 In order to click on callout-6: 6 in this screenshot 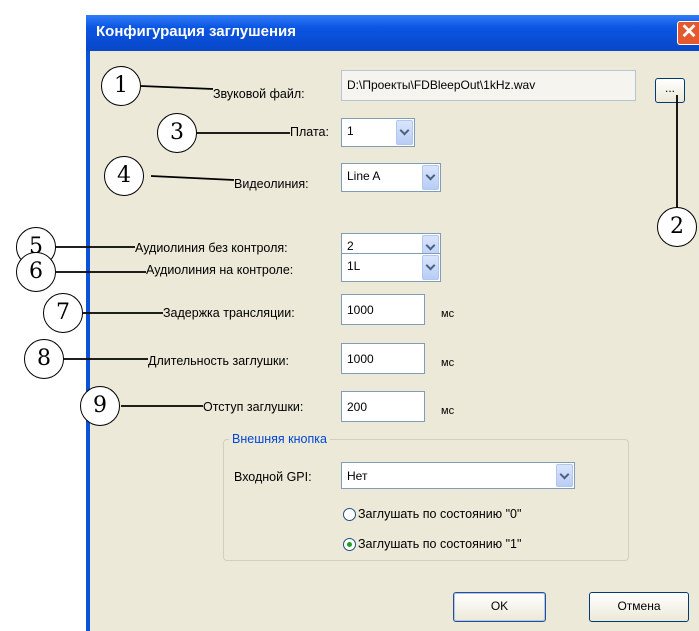, I will do `click(36, 272)`.